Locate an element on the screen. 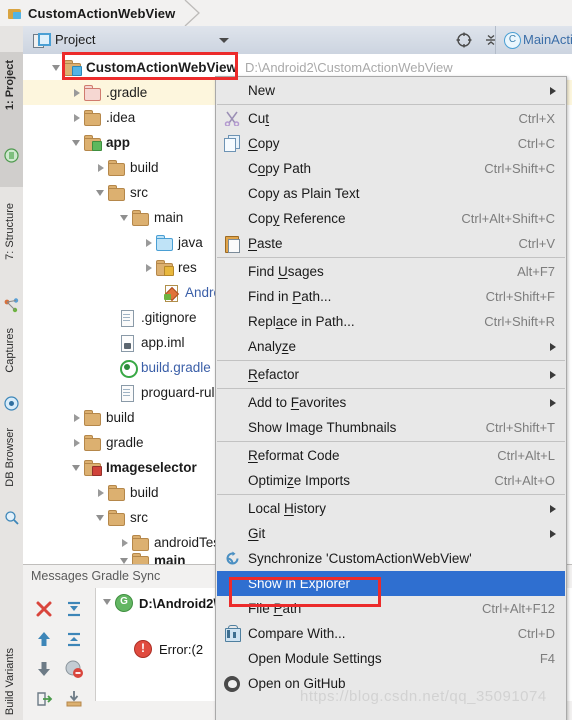 This screenshot has height=720, width=572. tree-node-label: src is located at coordinates (139, 192).